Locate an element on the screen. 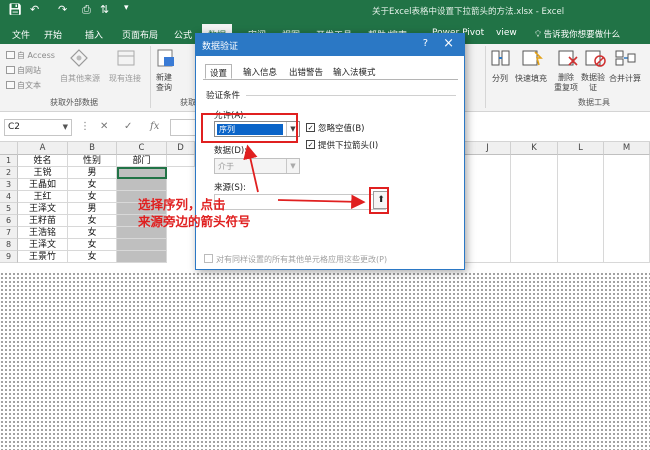 Image resolution: width=650 pixels, height=450 pixels. annotation-arrows is located at coordinates (304, 176).